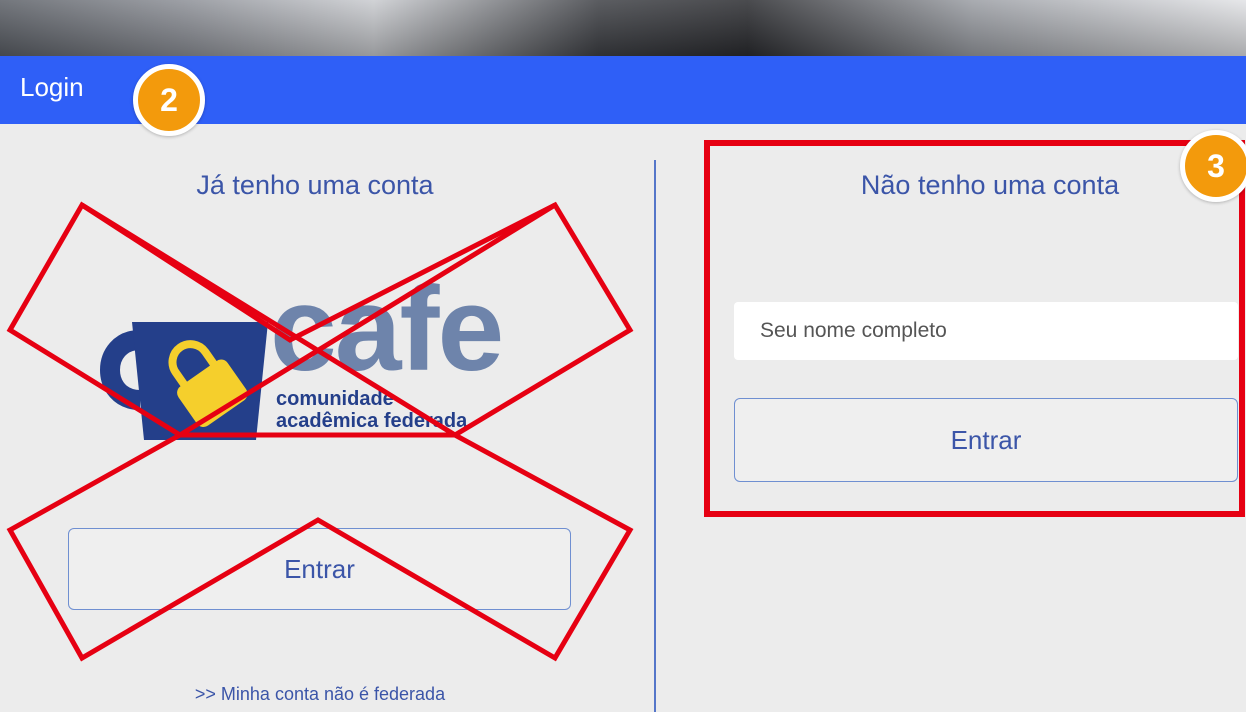  Describe the element at coordinates (387, 329) in the screenshot. I see `cafe-logo-wordmark: cafe` at that location.